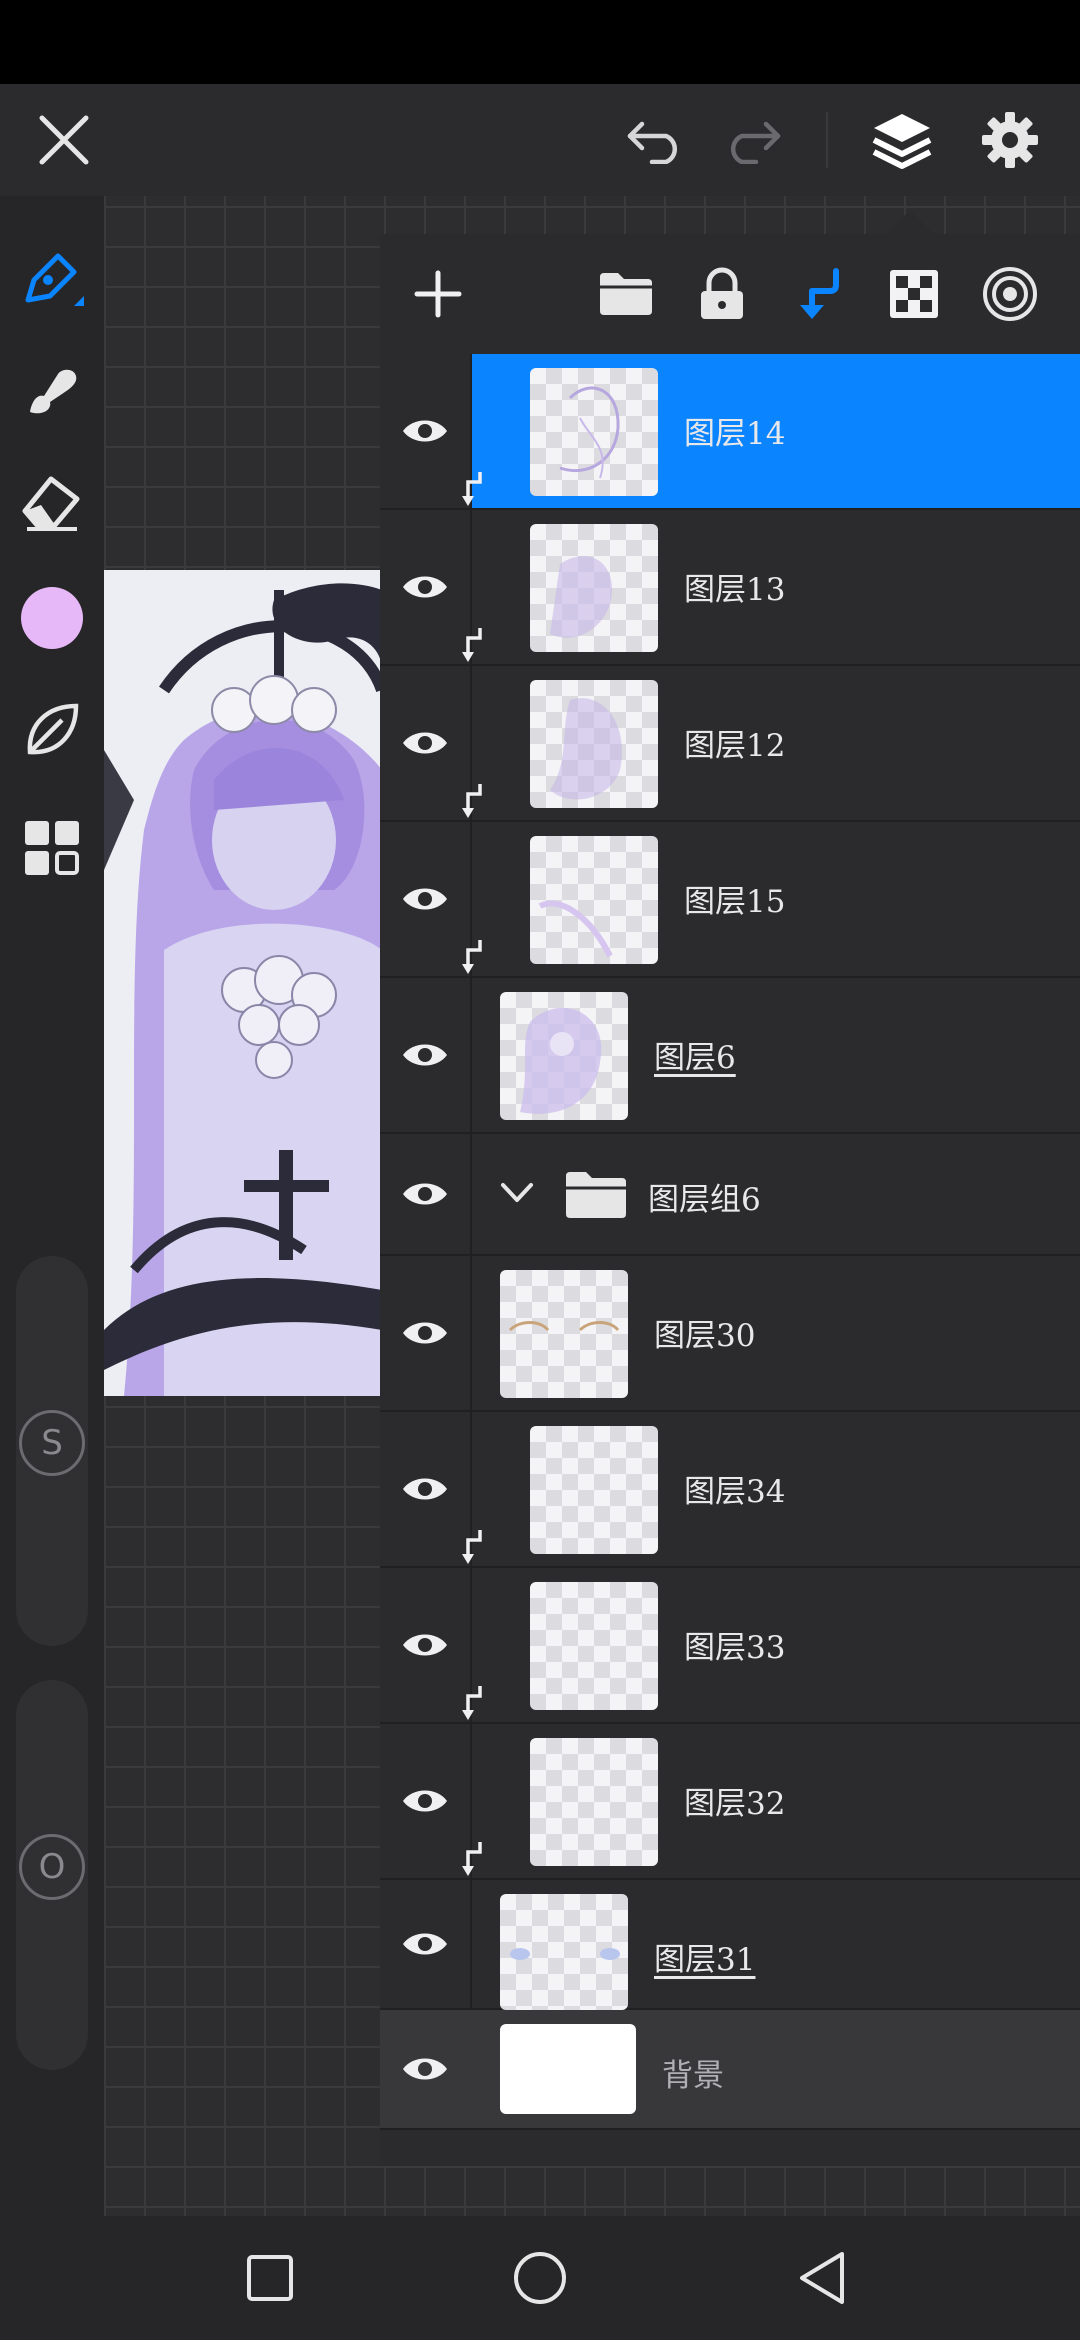 This screenshot has width=1080, height=2340. I want to click on close-button, so click(64, 140).